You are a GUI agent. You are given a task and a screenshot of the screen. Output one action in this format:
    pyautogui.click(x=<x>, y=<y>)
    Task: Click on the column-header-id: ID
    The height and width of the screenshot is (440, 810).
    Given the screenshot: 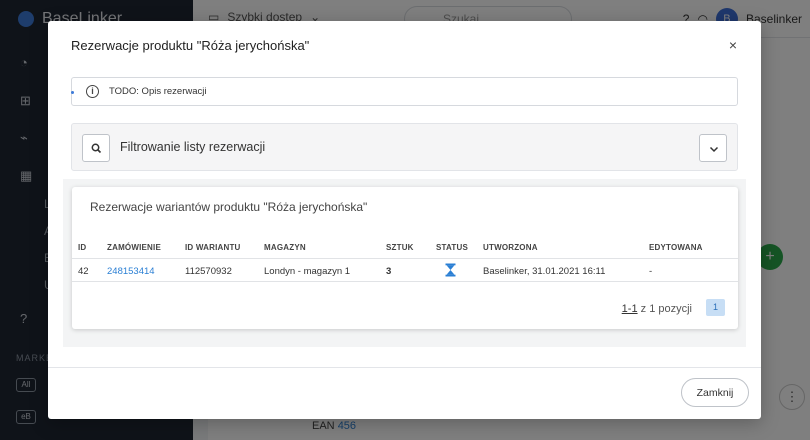 What is the action you would take?
    pyautogui.click(x=82, y=247)
    